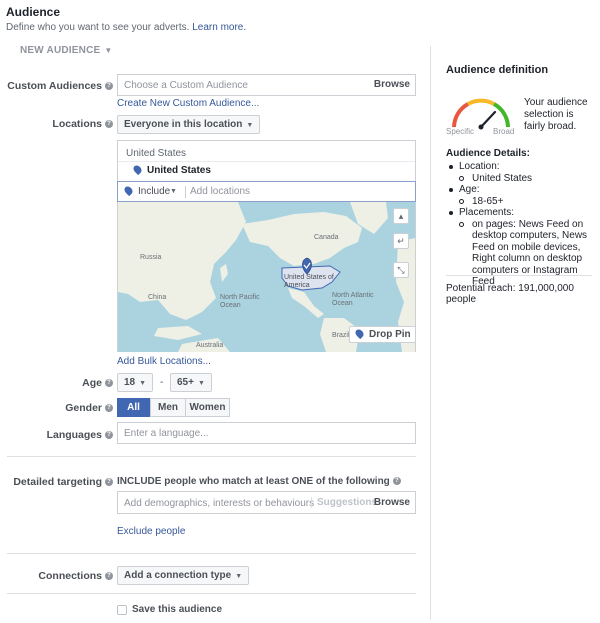 The width and height of the screenshot is (600, 623). I want to click on section-title: Audience, so click(33, 12).